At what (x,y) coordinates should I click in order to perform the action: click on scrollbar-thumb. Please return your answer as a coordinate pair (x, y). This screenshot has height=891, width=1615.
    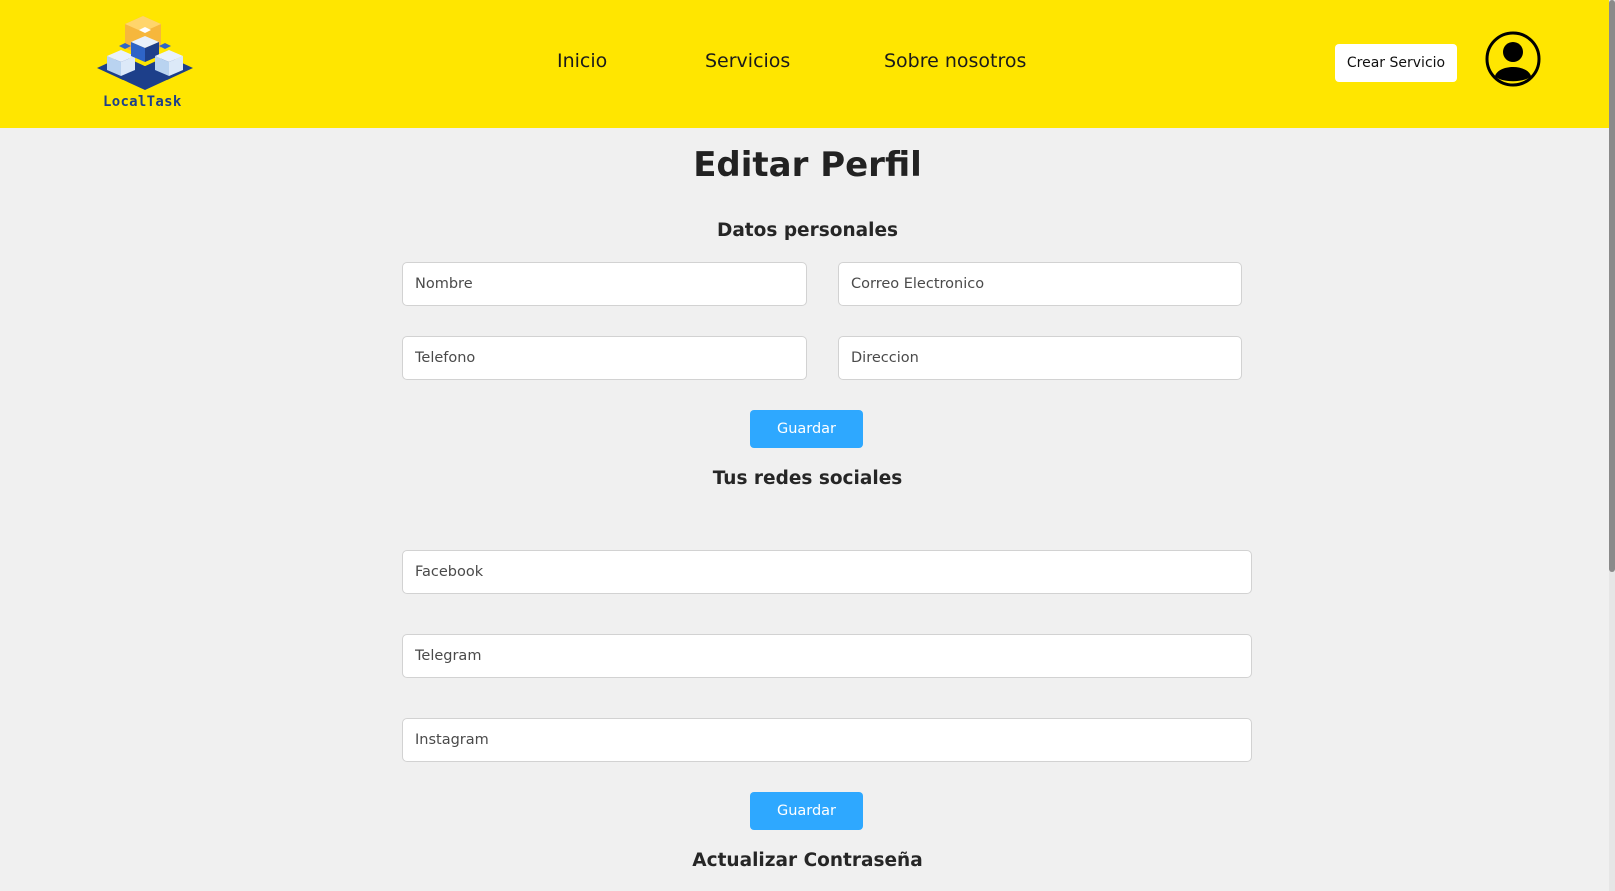
    Looking at the image, I should click on (1612, 286).